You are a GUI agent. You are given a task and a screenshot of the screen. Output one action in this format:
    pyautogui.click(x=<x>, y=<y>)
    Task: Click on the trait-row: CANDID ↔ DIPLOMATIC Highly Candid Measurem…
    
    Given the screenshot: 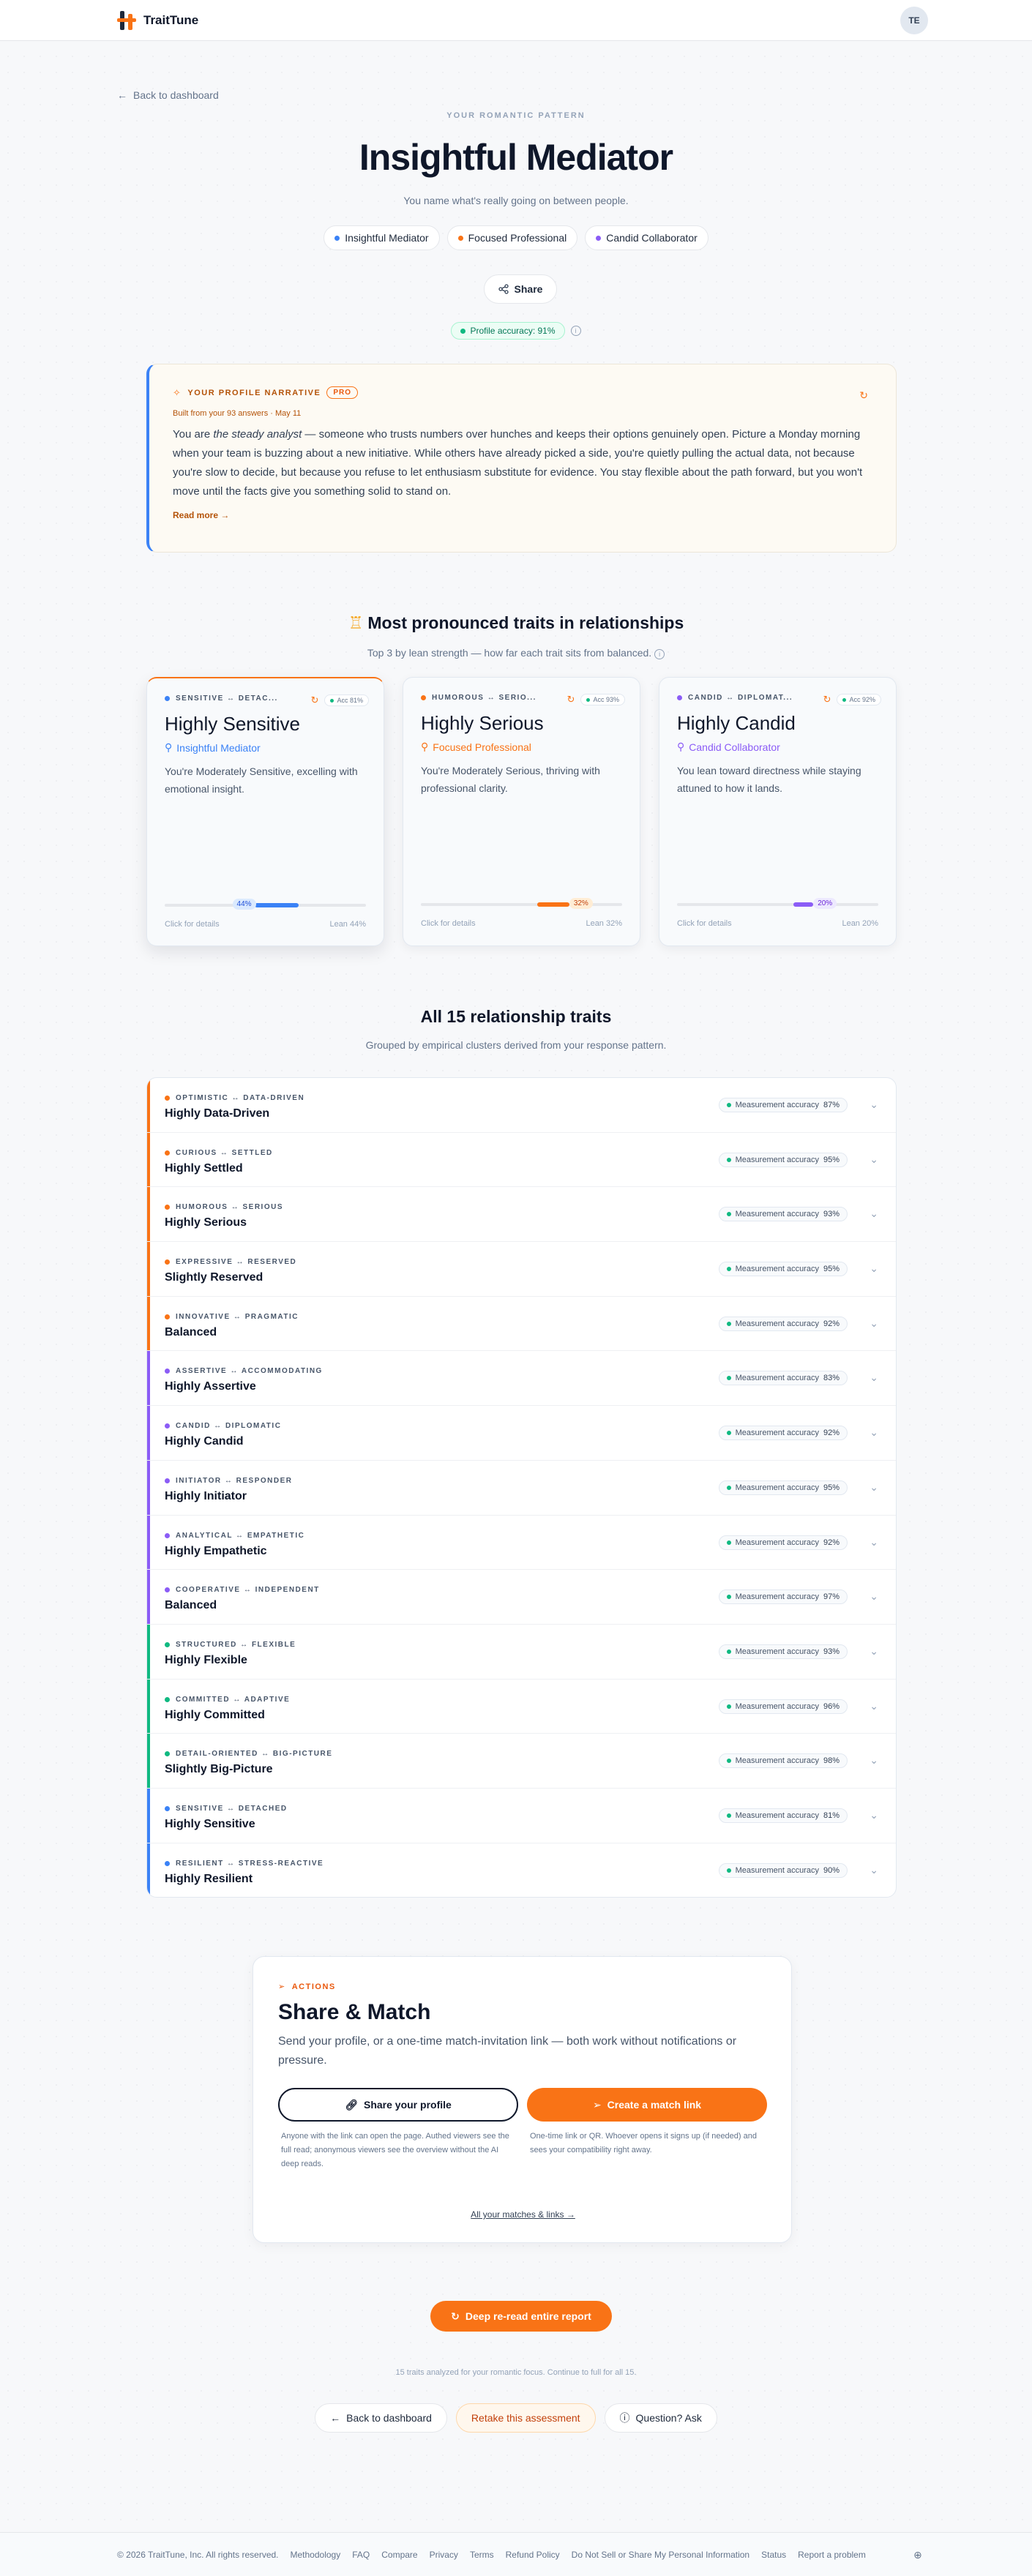 What is the action you would take?
    pyautogui.click(x=521, y=1433)
    